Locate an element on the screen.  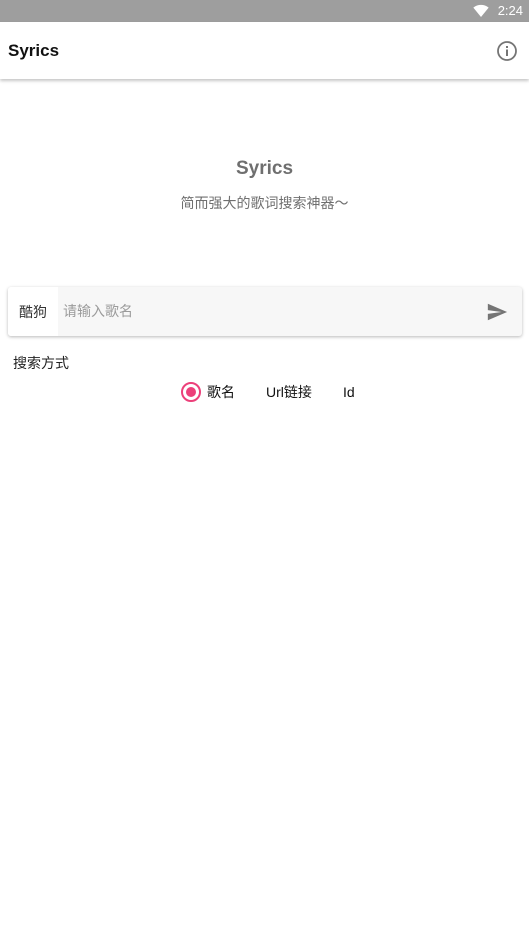
search-mode-label: 搜索方式 is located at coordinates (41, 364).